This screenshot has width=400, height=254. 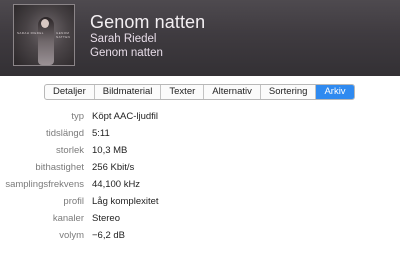 I want to click on tab-sortering: Sortering, so click(x=289, y=92).